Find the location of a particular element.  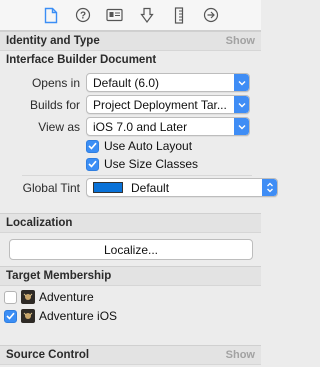

target-adventure-ios-checkbox is located at coordinates (10, 316).